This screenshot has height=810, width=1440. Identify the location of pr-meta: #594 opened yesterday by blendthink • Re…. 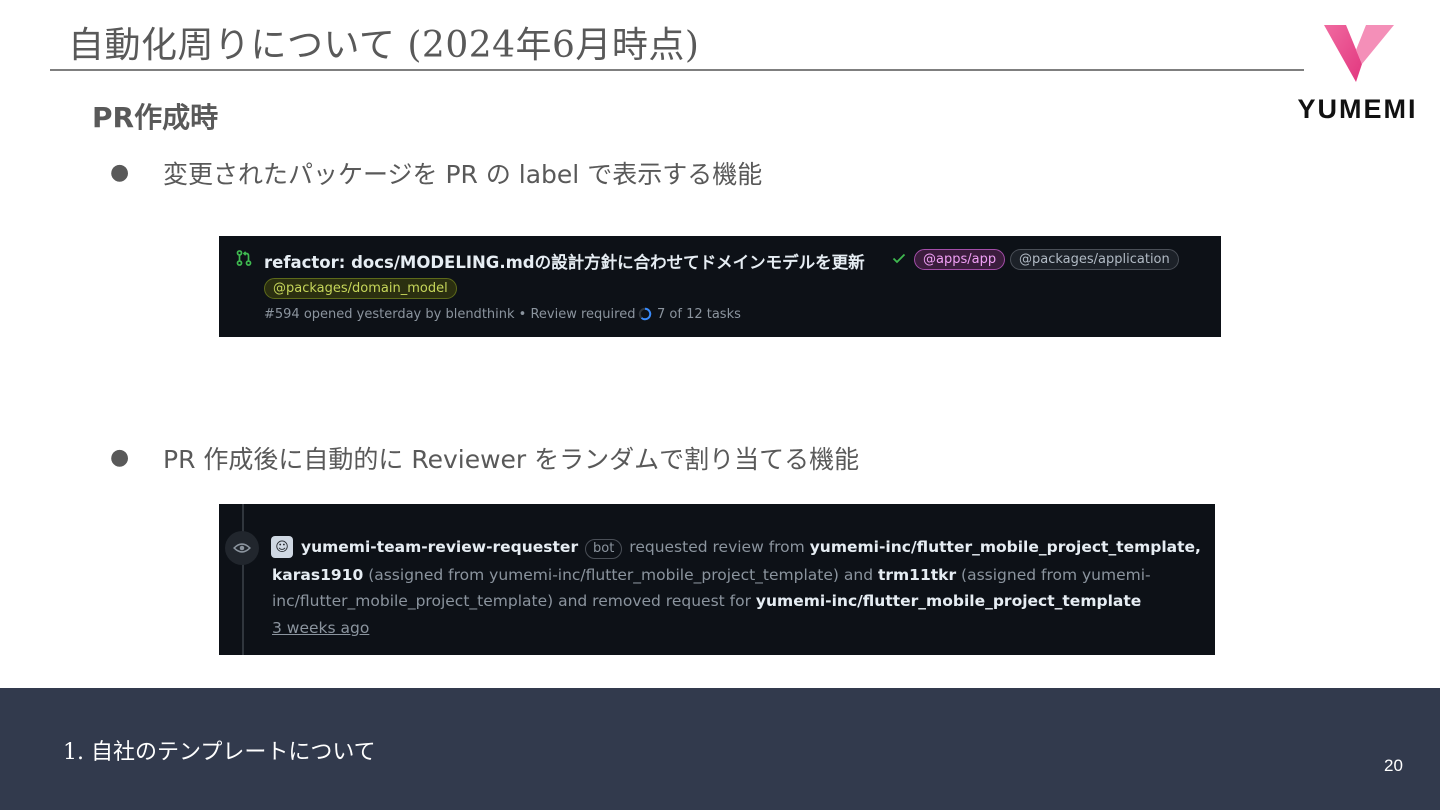
(450, 314).